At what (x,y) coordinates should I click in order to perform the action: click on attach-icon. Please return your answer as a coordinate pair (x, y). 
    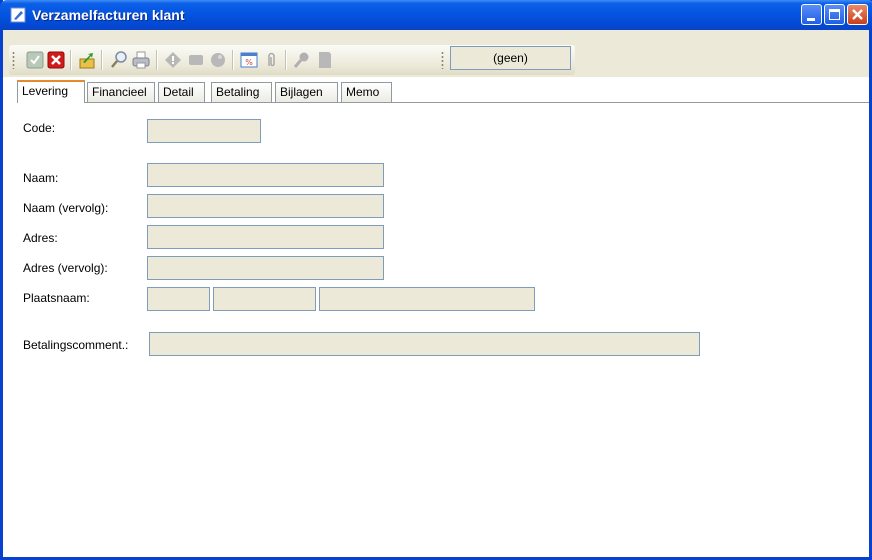
    Looking at the image, I should click on (271, 60).